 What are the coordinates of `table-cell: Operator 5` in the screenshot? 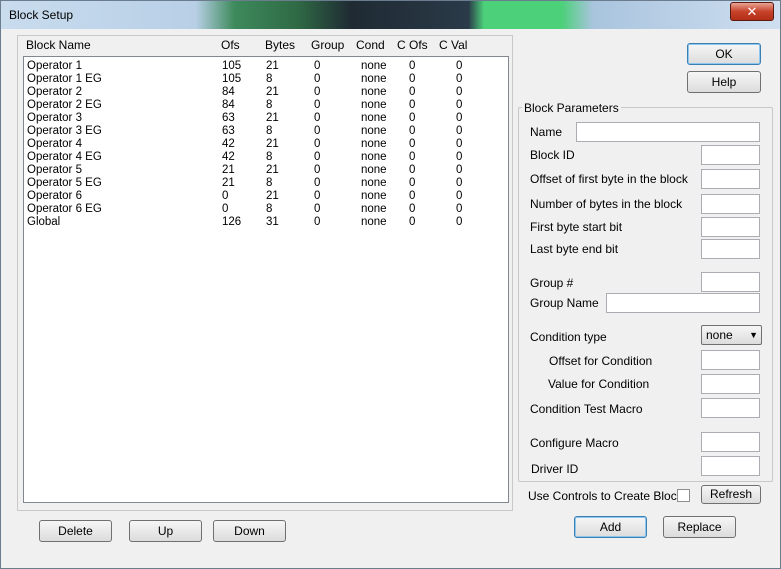 It's located at (54, 170).